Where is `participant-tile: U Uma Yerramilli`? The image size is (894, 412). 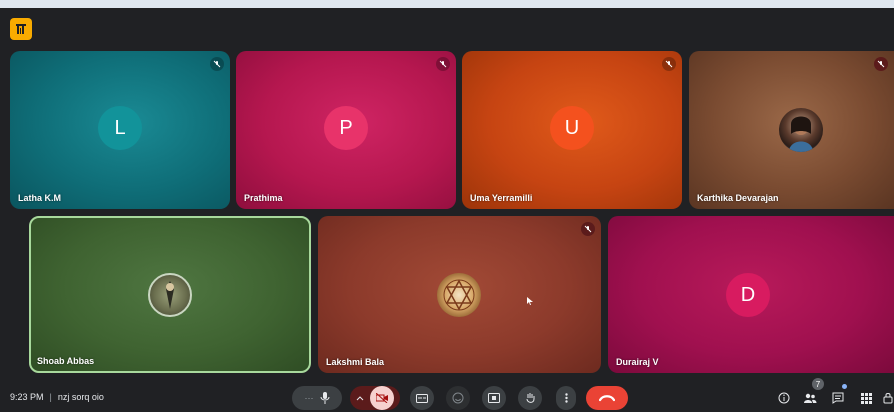
participant-tile: U Uma Yerramilli is located at coordinates (572, 130).